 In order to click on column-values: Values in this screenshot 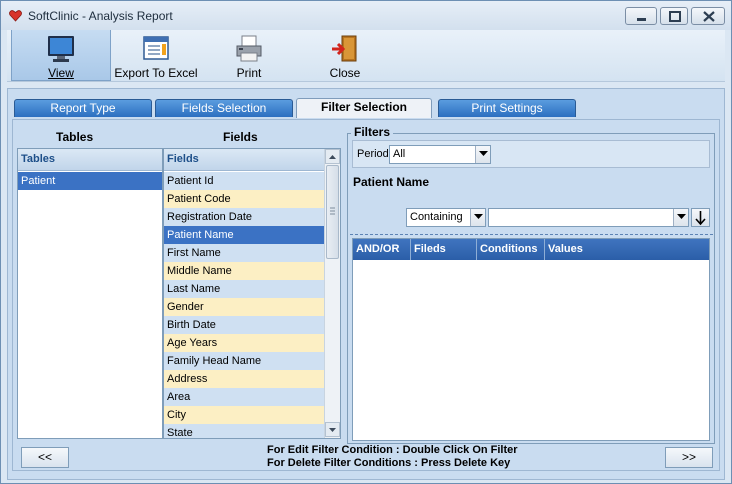, I will do `click(627, 249)`.